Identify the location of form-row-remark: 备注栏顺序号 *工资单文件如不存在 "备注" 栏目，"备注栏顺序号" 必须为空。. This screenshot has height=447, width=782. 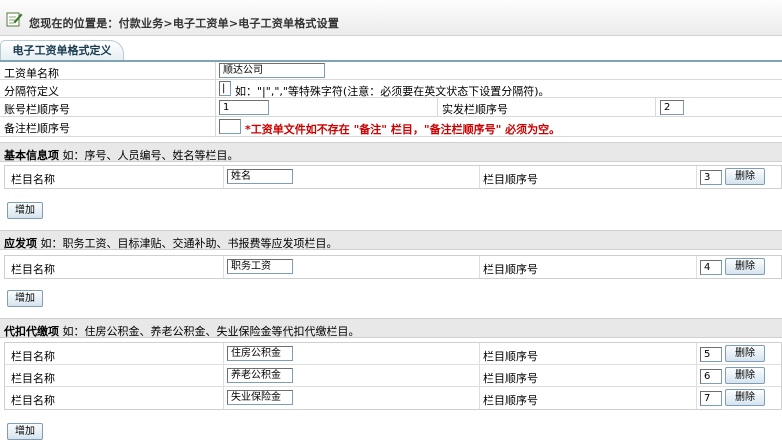
(391, 127).